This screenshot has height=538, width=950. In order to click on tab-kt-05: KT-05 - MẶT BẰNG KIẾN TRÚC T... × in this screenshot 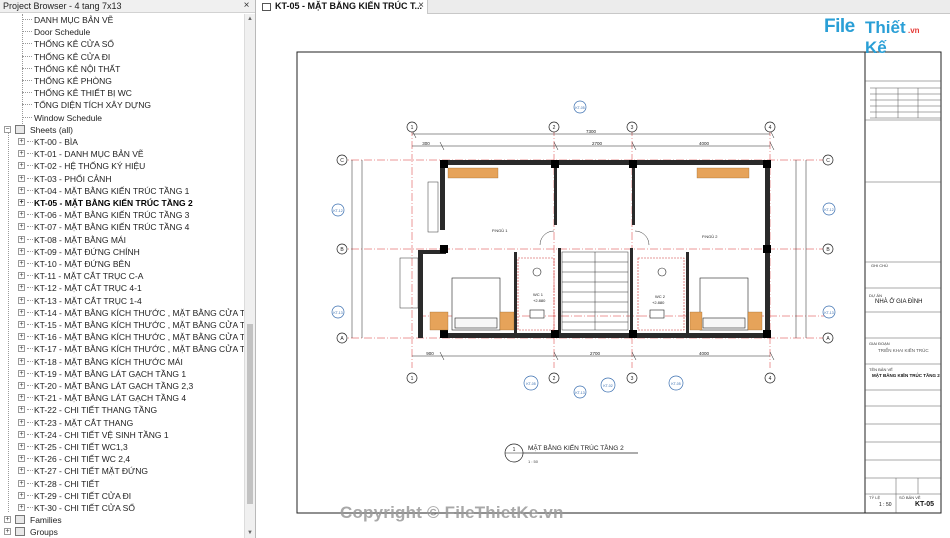, I will do `click(343, 7)`.